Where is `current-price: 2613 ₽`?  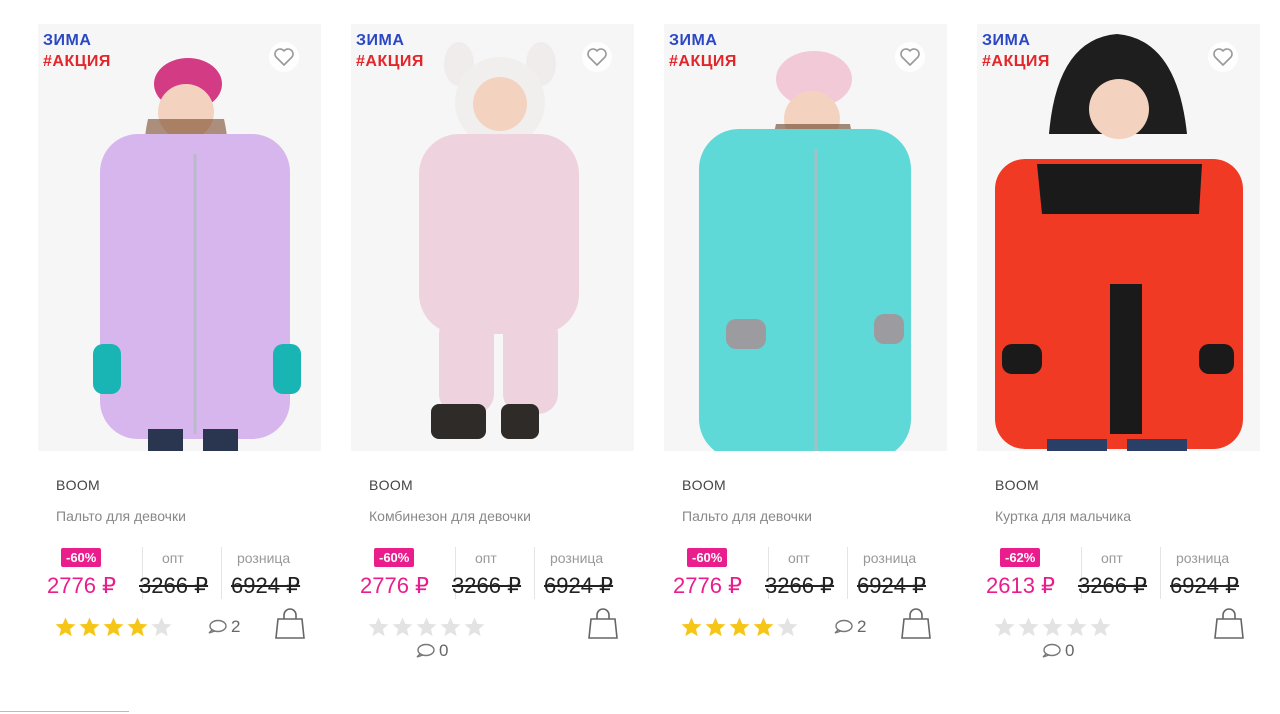
current-price: 2613 ₽ is located at coordinates (1021, 585).